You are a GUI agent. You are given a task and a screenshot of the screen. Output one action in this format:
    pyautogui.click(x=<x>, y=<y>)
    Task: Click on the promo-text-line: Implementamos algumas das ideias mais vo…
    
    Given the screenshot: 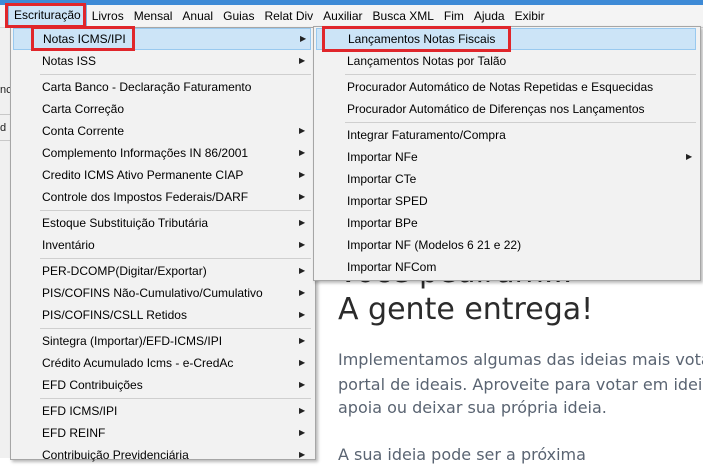 What is the action you would take?
    pyautogui.click(x=520, y=359)
    